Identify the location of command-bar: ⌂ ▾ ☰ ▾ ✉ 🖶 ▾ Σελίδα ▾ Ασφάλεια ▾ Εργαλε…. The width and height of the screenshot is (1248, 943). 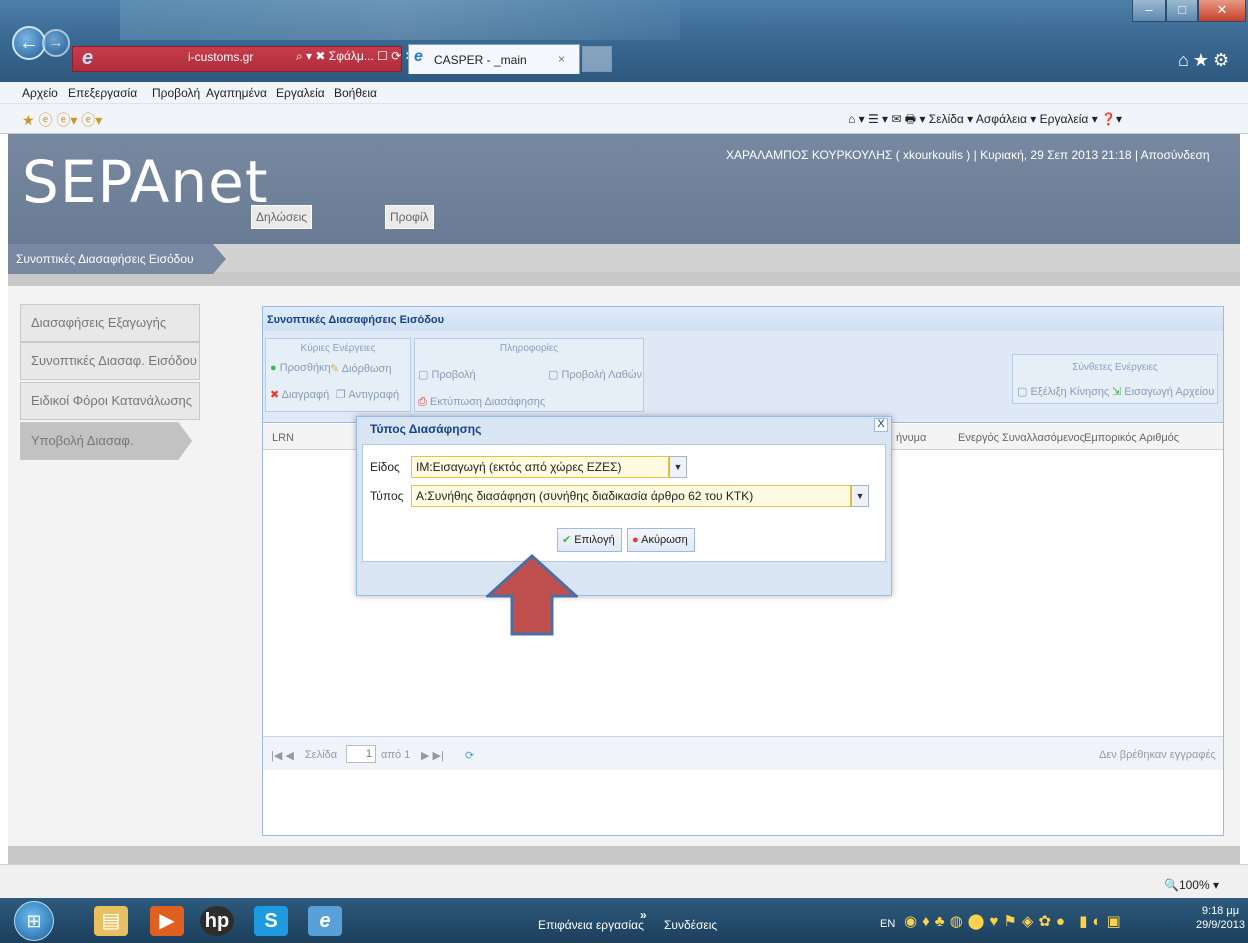
(985, 120).